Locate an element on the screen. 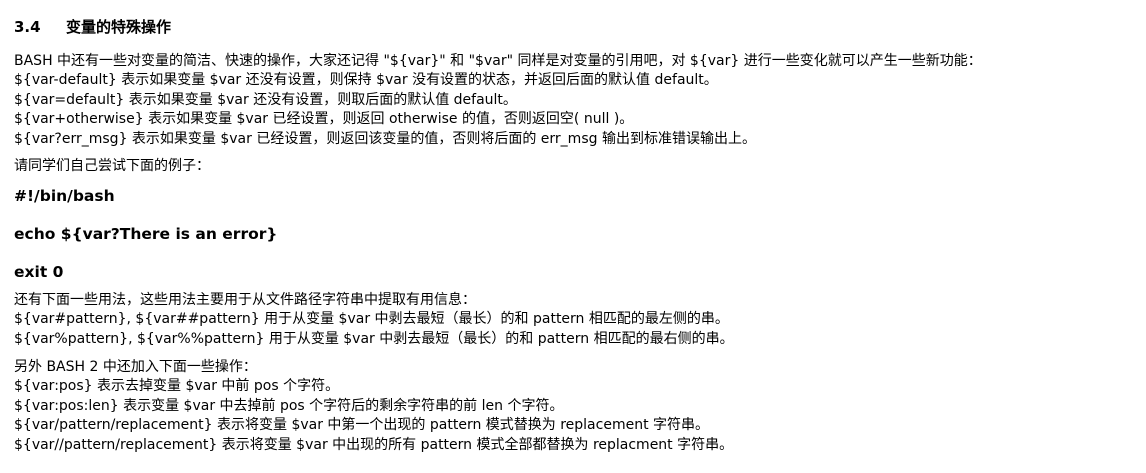 The image size is (1146, 473). section-heading: 3.4 变量的特殊操作 is located at coordinates (92, 27).